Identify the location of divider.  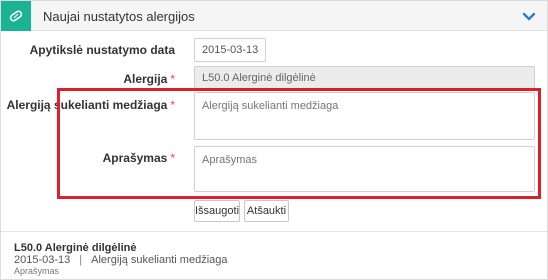
(274, 231).